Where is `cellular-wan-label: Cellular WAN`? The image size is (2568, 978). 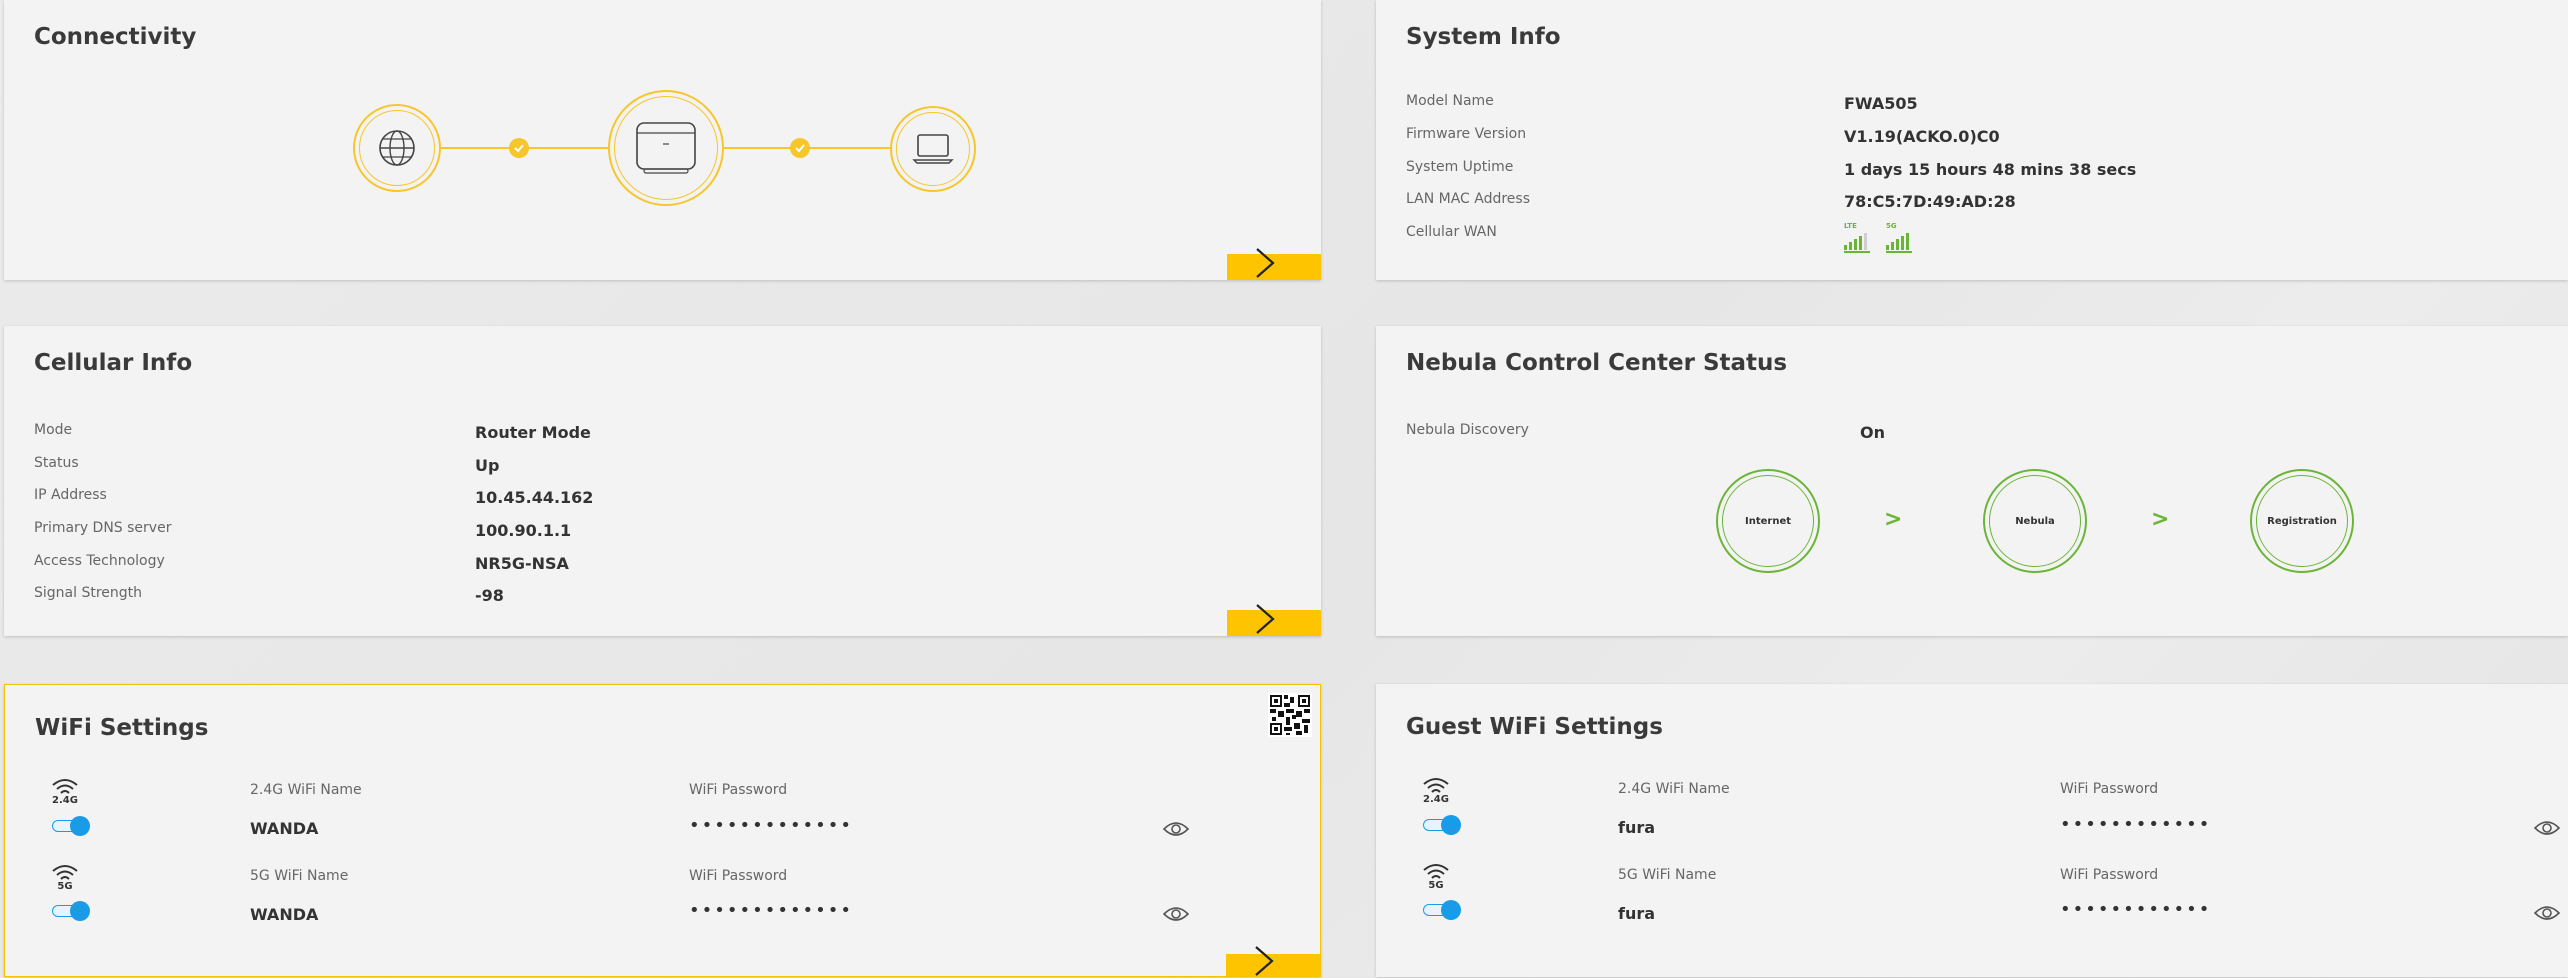
cellular-wan-label: Cellular WAN is located at coordinates (1451, 232).